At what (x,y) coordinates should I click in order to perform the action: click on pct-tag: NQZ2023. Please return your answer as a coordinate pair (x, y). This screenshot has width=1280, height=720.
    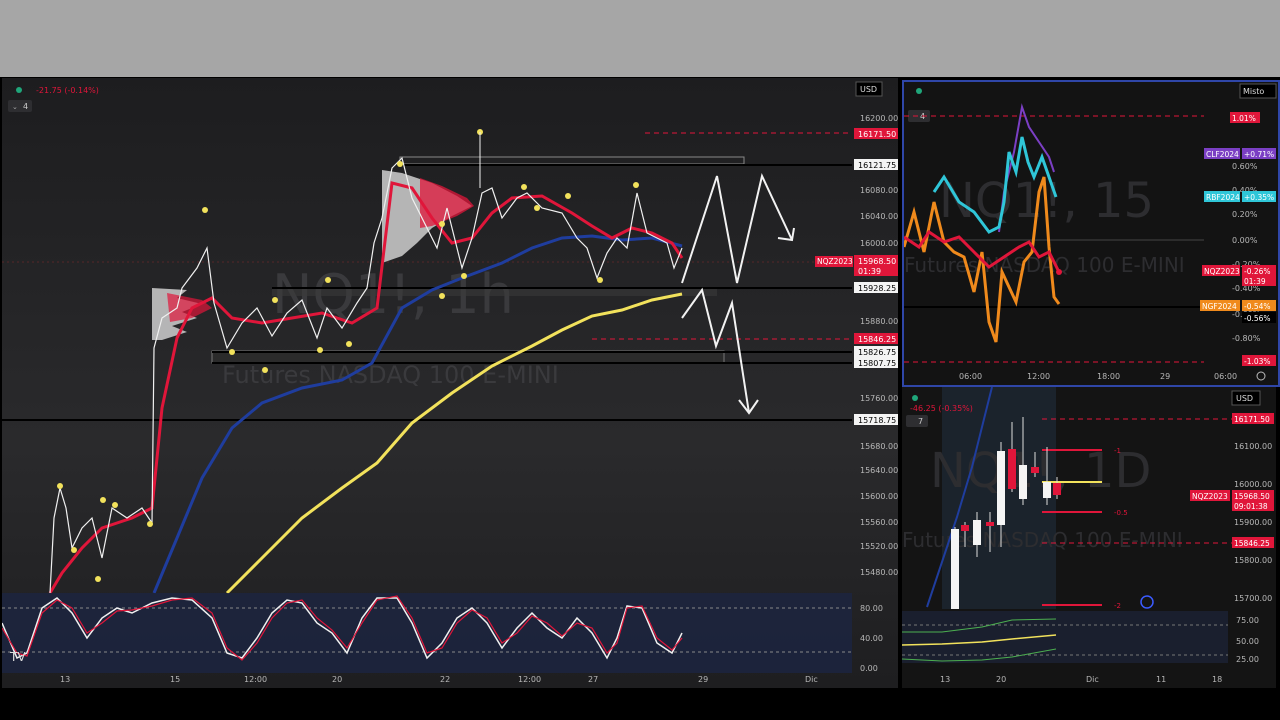
    Looking at the image, I should click on (1222, 271).